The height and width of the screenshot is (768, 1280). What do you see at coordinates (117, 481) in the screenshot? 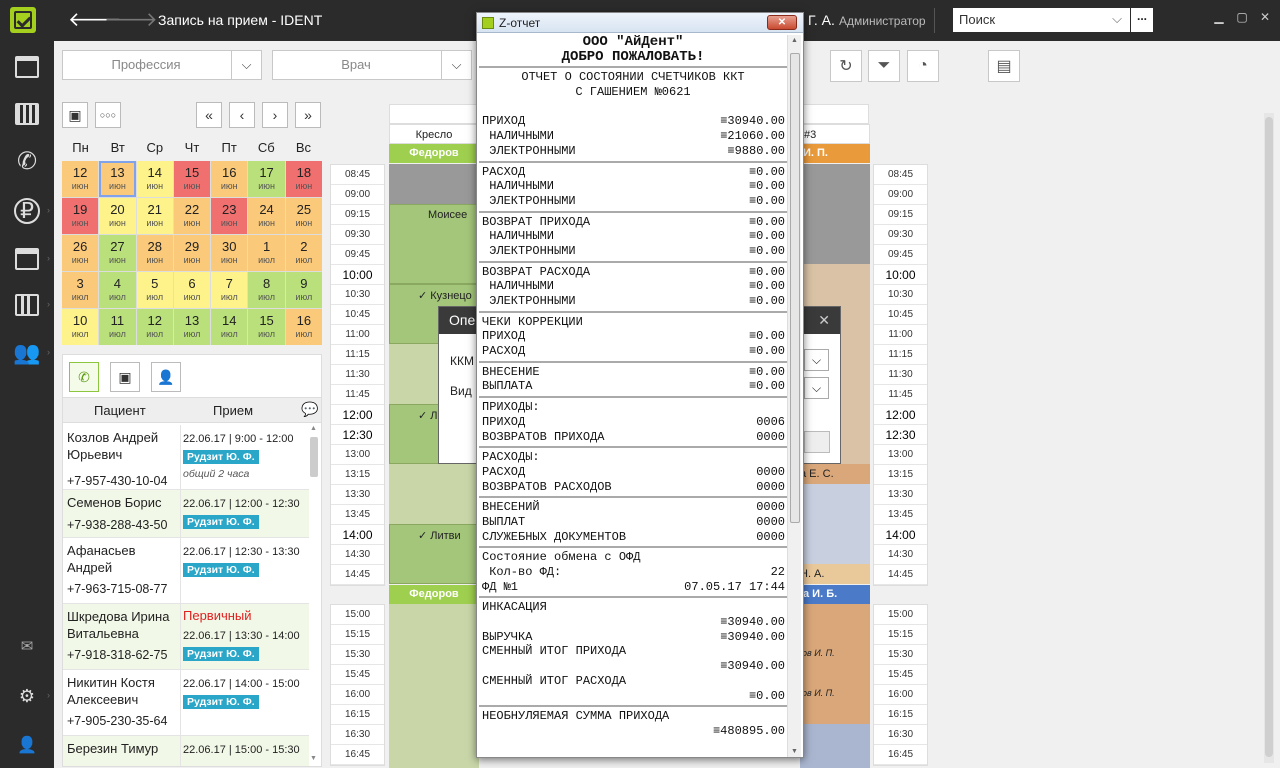
I see `patient-phone: +7-957-430-10-04` at bounding box center [117, 481].